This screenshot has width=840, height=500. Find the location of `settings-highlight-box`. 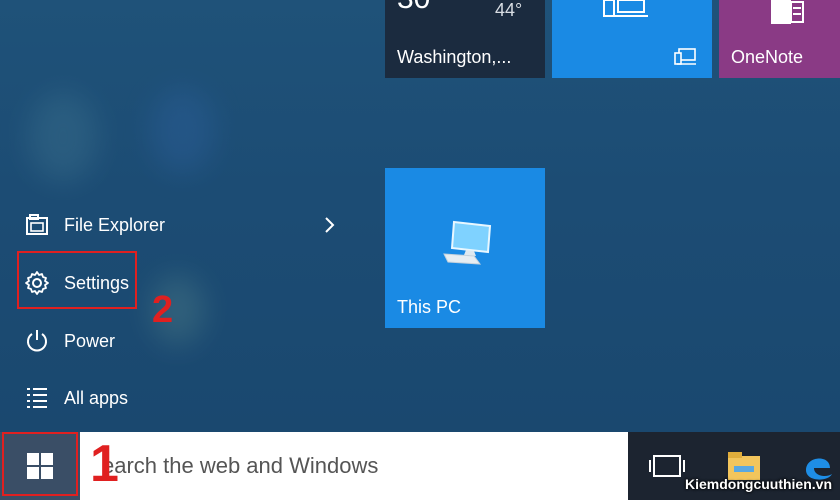

settings-highlight-box is located at coordinates (77, 280).